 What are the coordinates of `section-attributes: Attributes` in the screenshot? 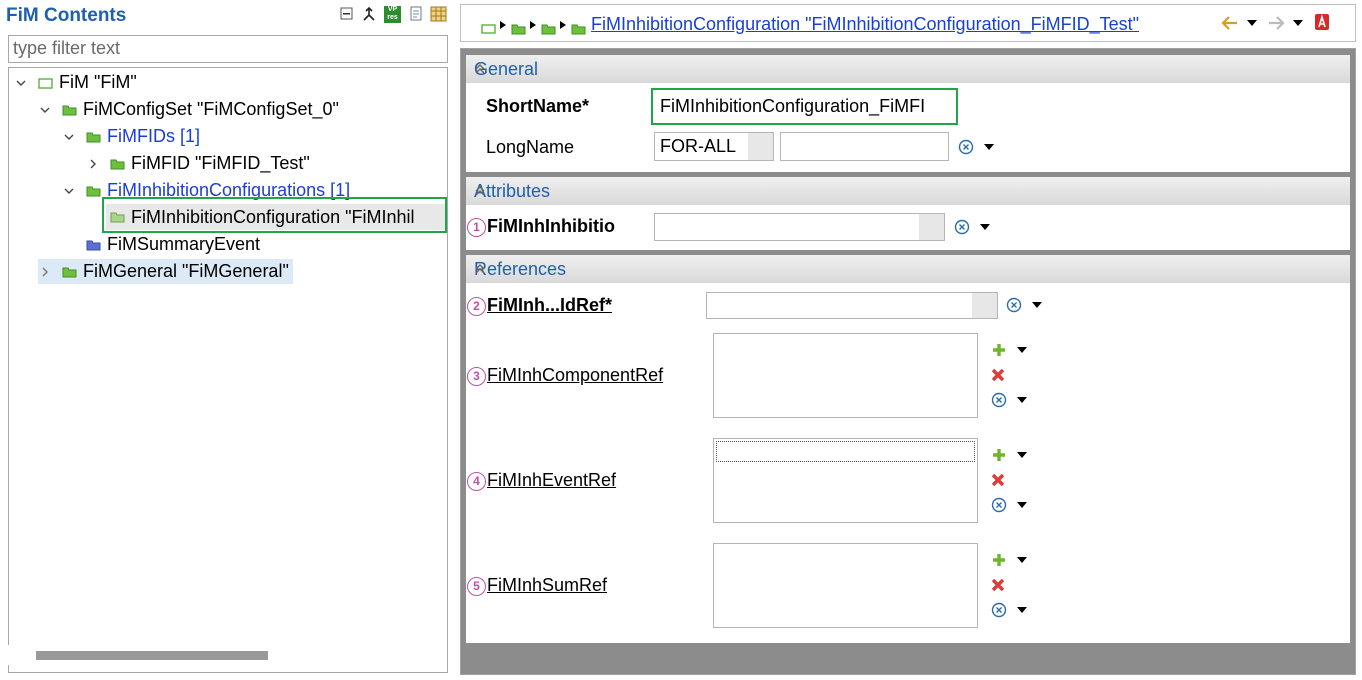 It's located at (908, 191).